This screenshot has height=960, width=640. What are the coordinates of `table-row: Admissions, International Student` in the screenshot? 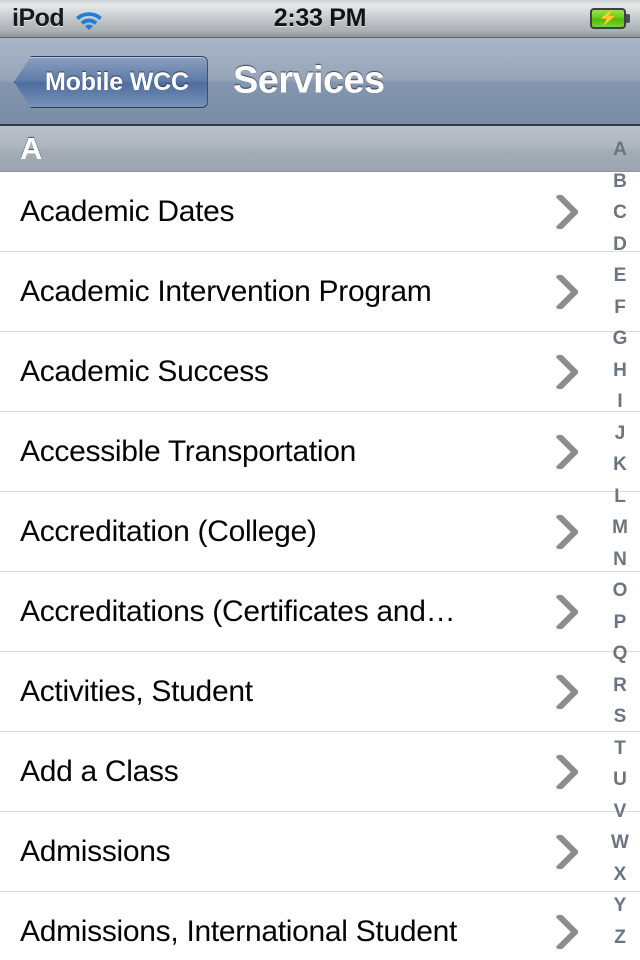 It's located at (320, 926).